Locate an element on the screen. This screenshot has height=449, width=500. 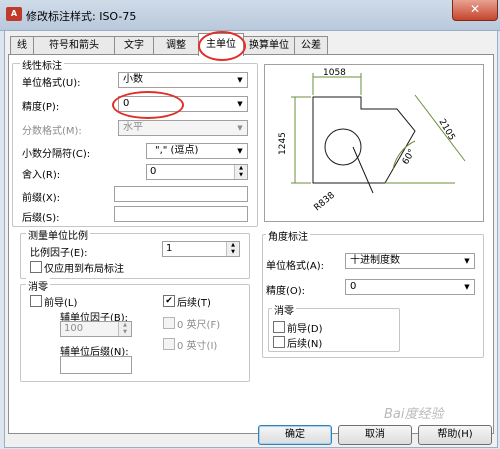
tab-symbols-arrows: 符号和箭头 is located at coordinates (74, 45).